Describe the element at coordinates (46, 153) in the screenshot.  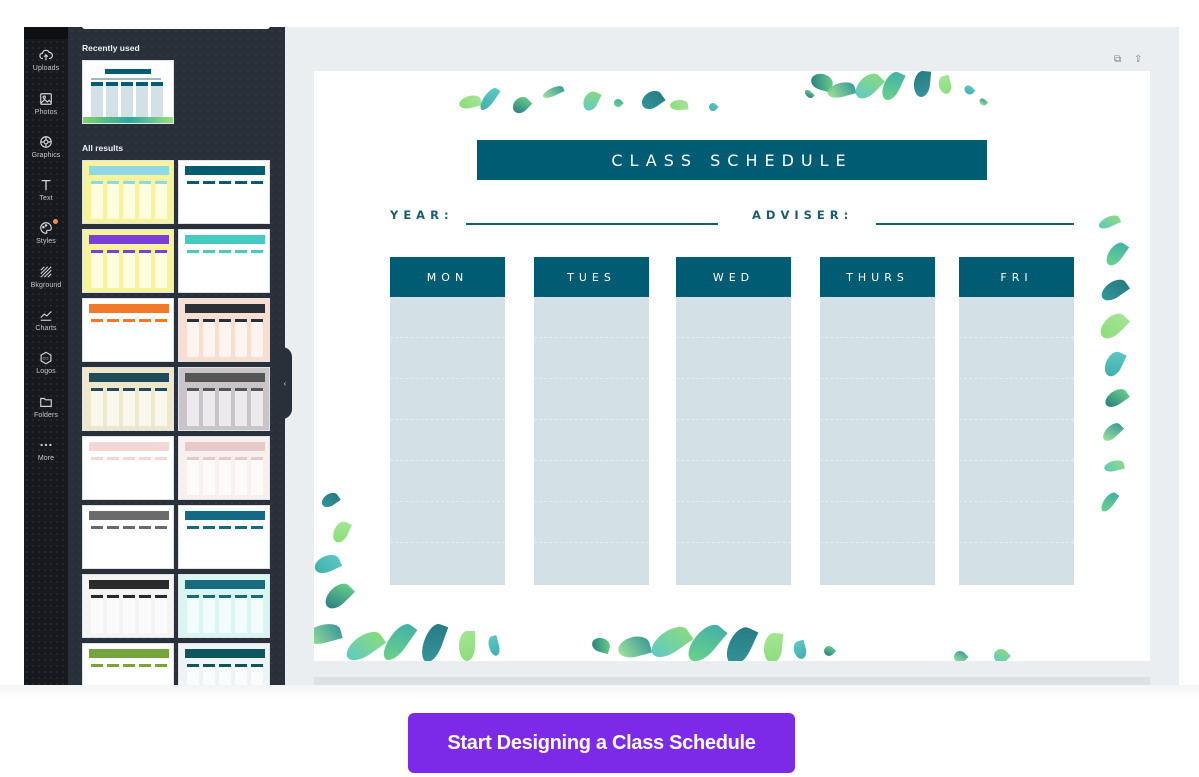
I see `rail-item-graphics: Graphics` at that location.